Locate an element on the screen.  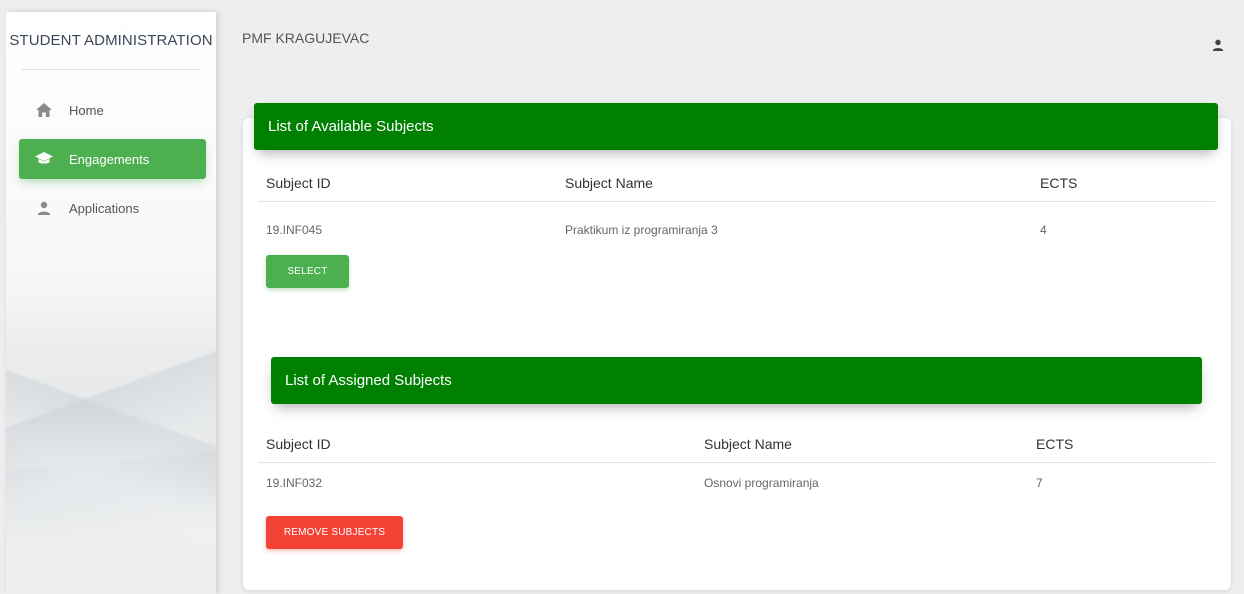
brand-title: STUDENT ADMINISTRATION is located at coordinates (111, 40).